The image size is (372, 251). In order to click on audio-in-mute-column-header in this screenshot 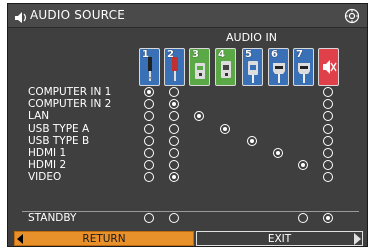, I will do `click(328, 67)`.